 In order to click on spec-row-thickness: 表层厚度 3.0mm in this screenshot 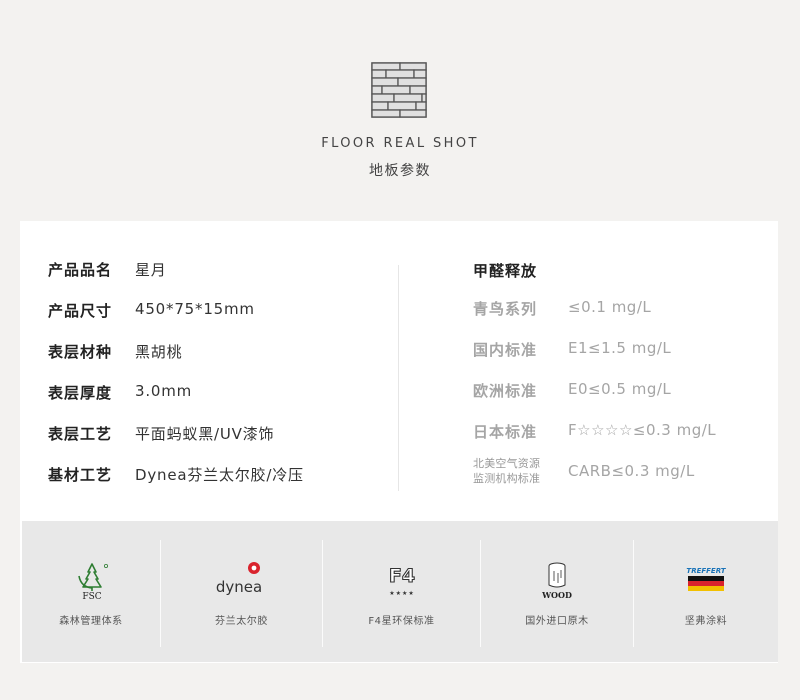, I will do `click(176, 402)`.